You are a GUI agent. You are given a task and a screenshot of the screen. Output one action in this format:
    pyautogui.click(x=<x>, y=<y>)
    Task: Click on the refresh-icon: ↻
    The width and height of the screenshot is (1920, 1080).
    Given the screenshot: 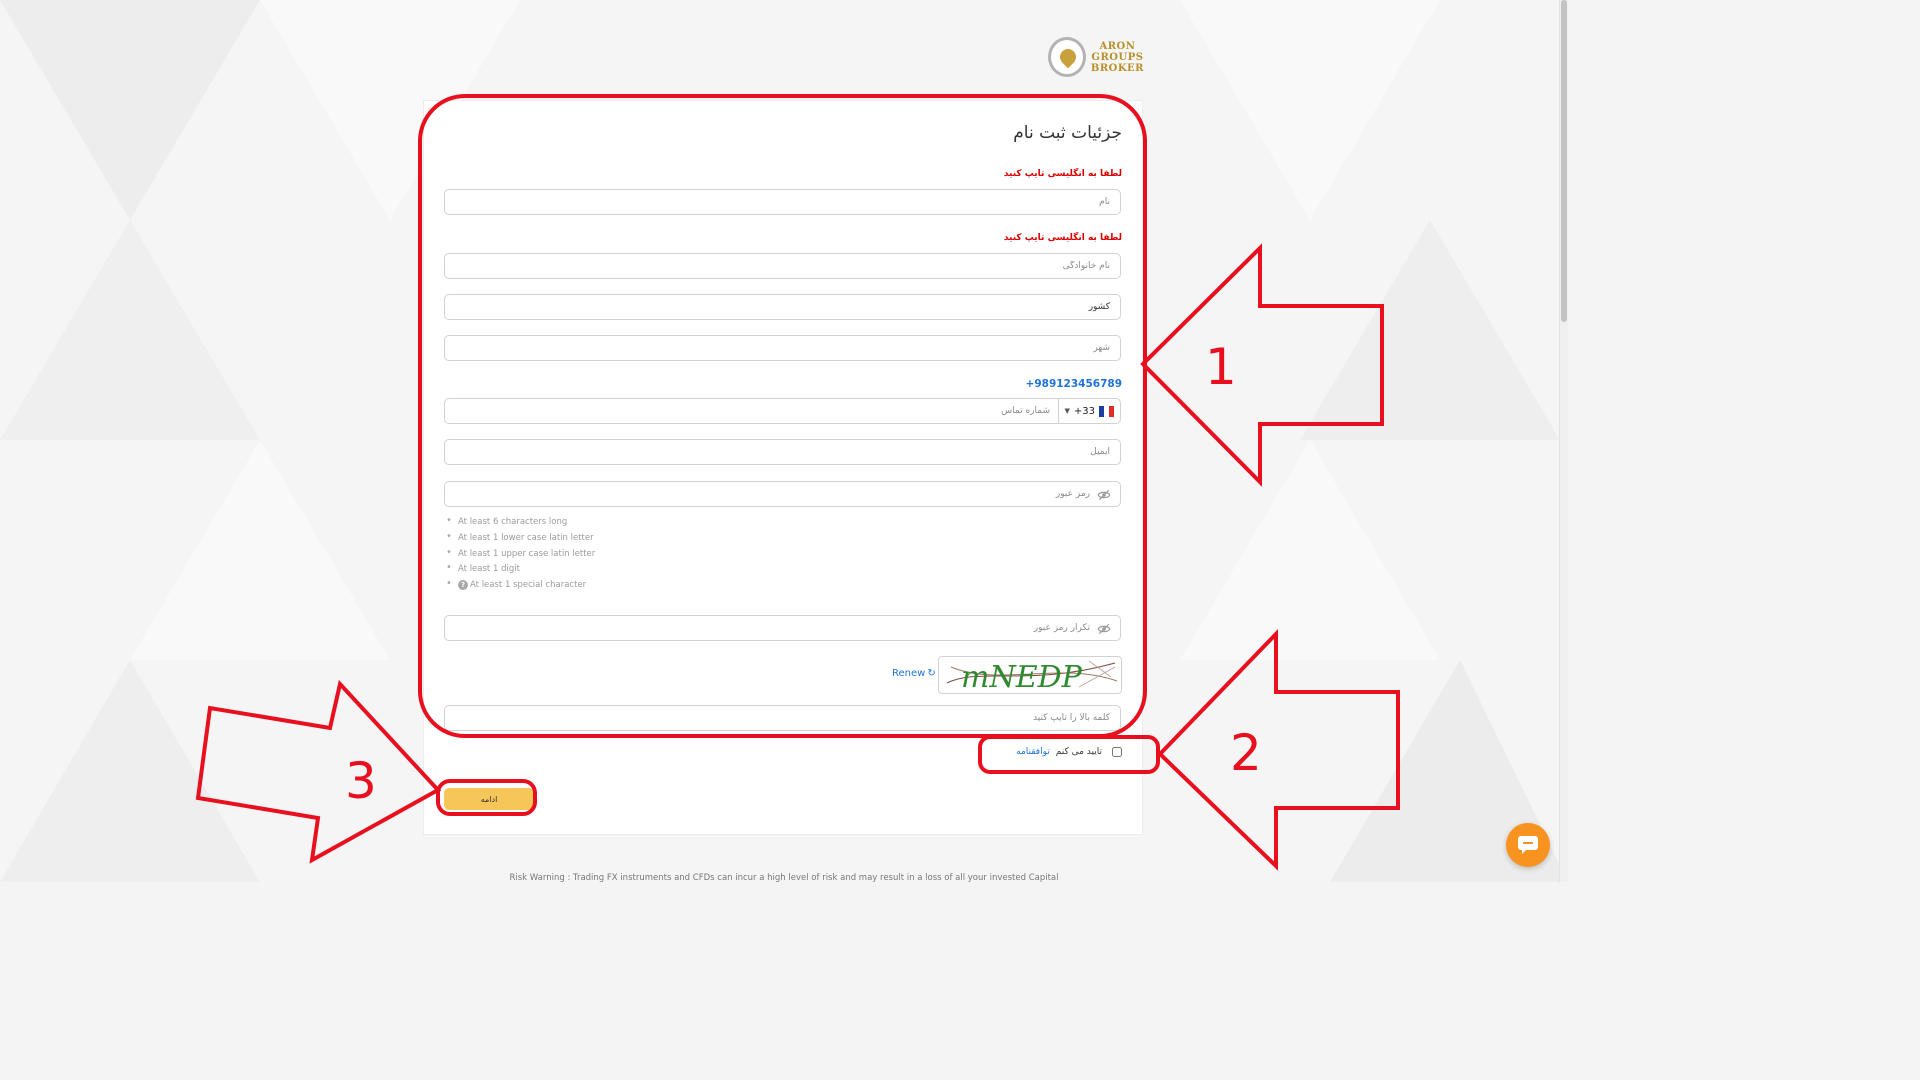 What is the action you would take?
    pyautogui.click(x=931, y=673)
    